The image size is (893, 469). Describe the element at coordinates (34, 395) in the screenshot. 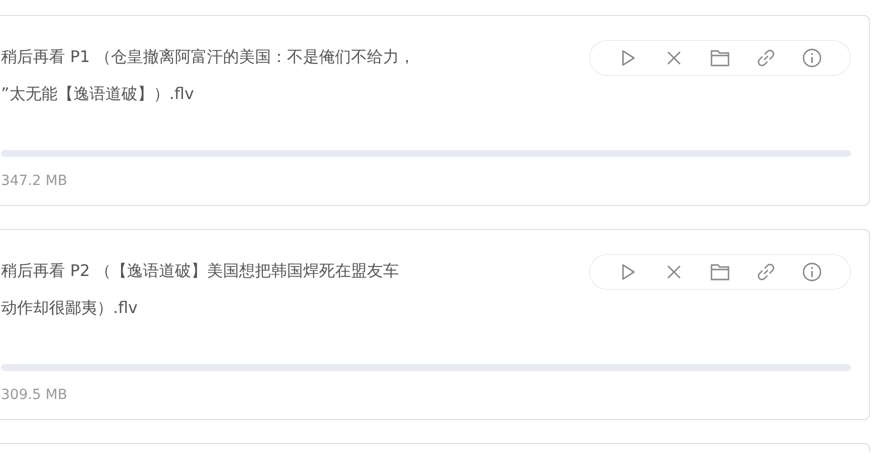

I see `file-size: 309.5 MB` at that location.